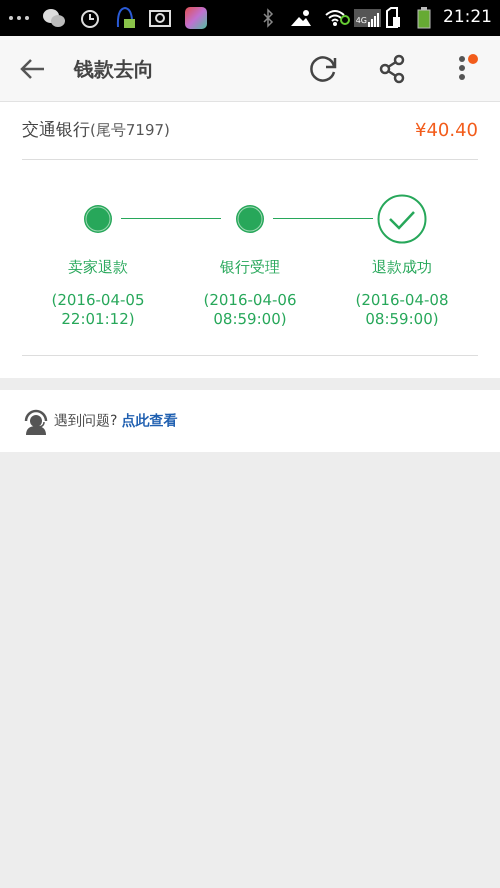 This screenshot has width=500, height=888. I want to click on step-label: 银行受理, so click(250, 267).